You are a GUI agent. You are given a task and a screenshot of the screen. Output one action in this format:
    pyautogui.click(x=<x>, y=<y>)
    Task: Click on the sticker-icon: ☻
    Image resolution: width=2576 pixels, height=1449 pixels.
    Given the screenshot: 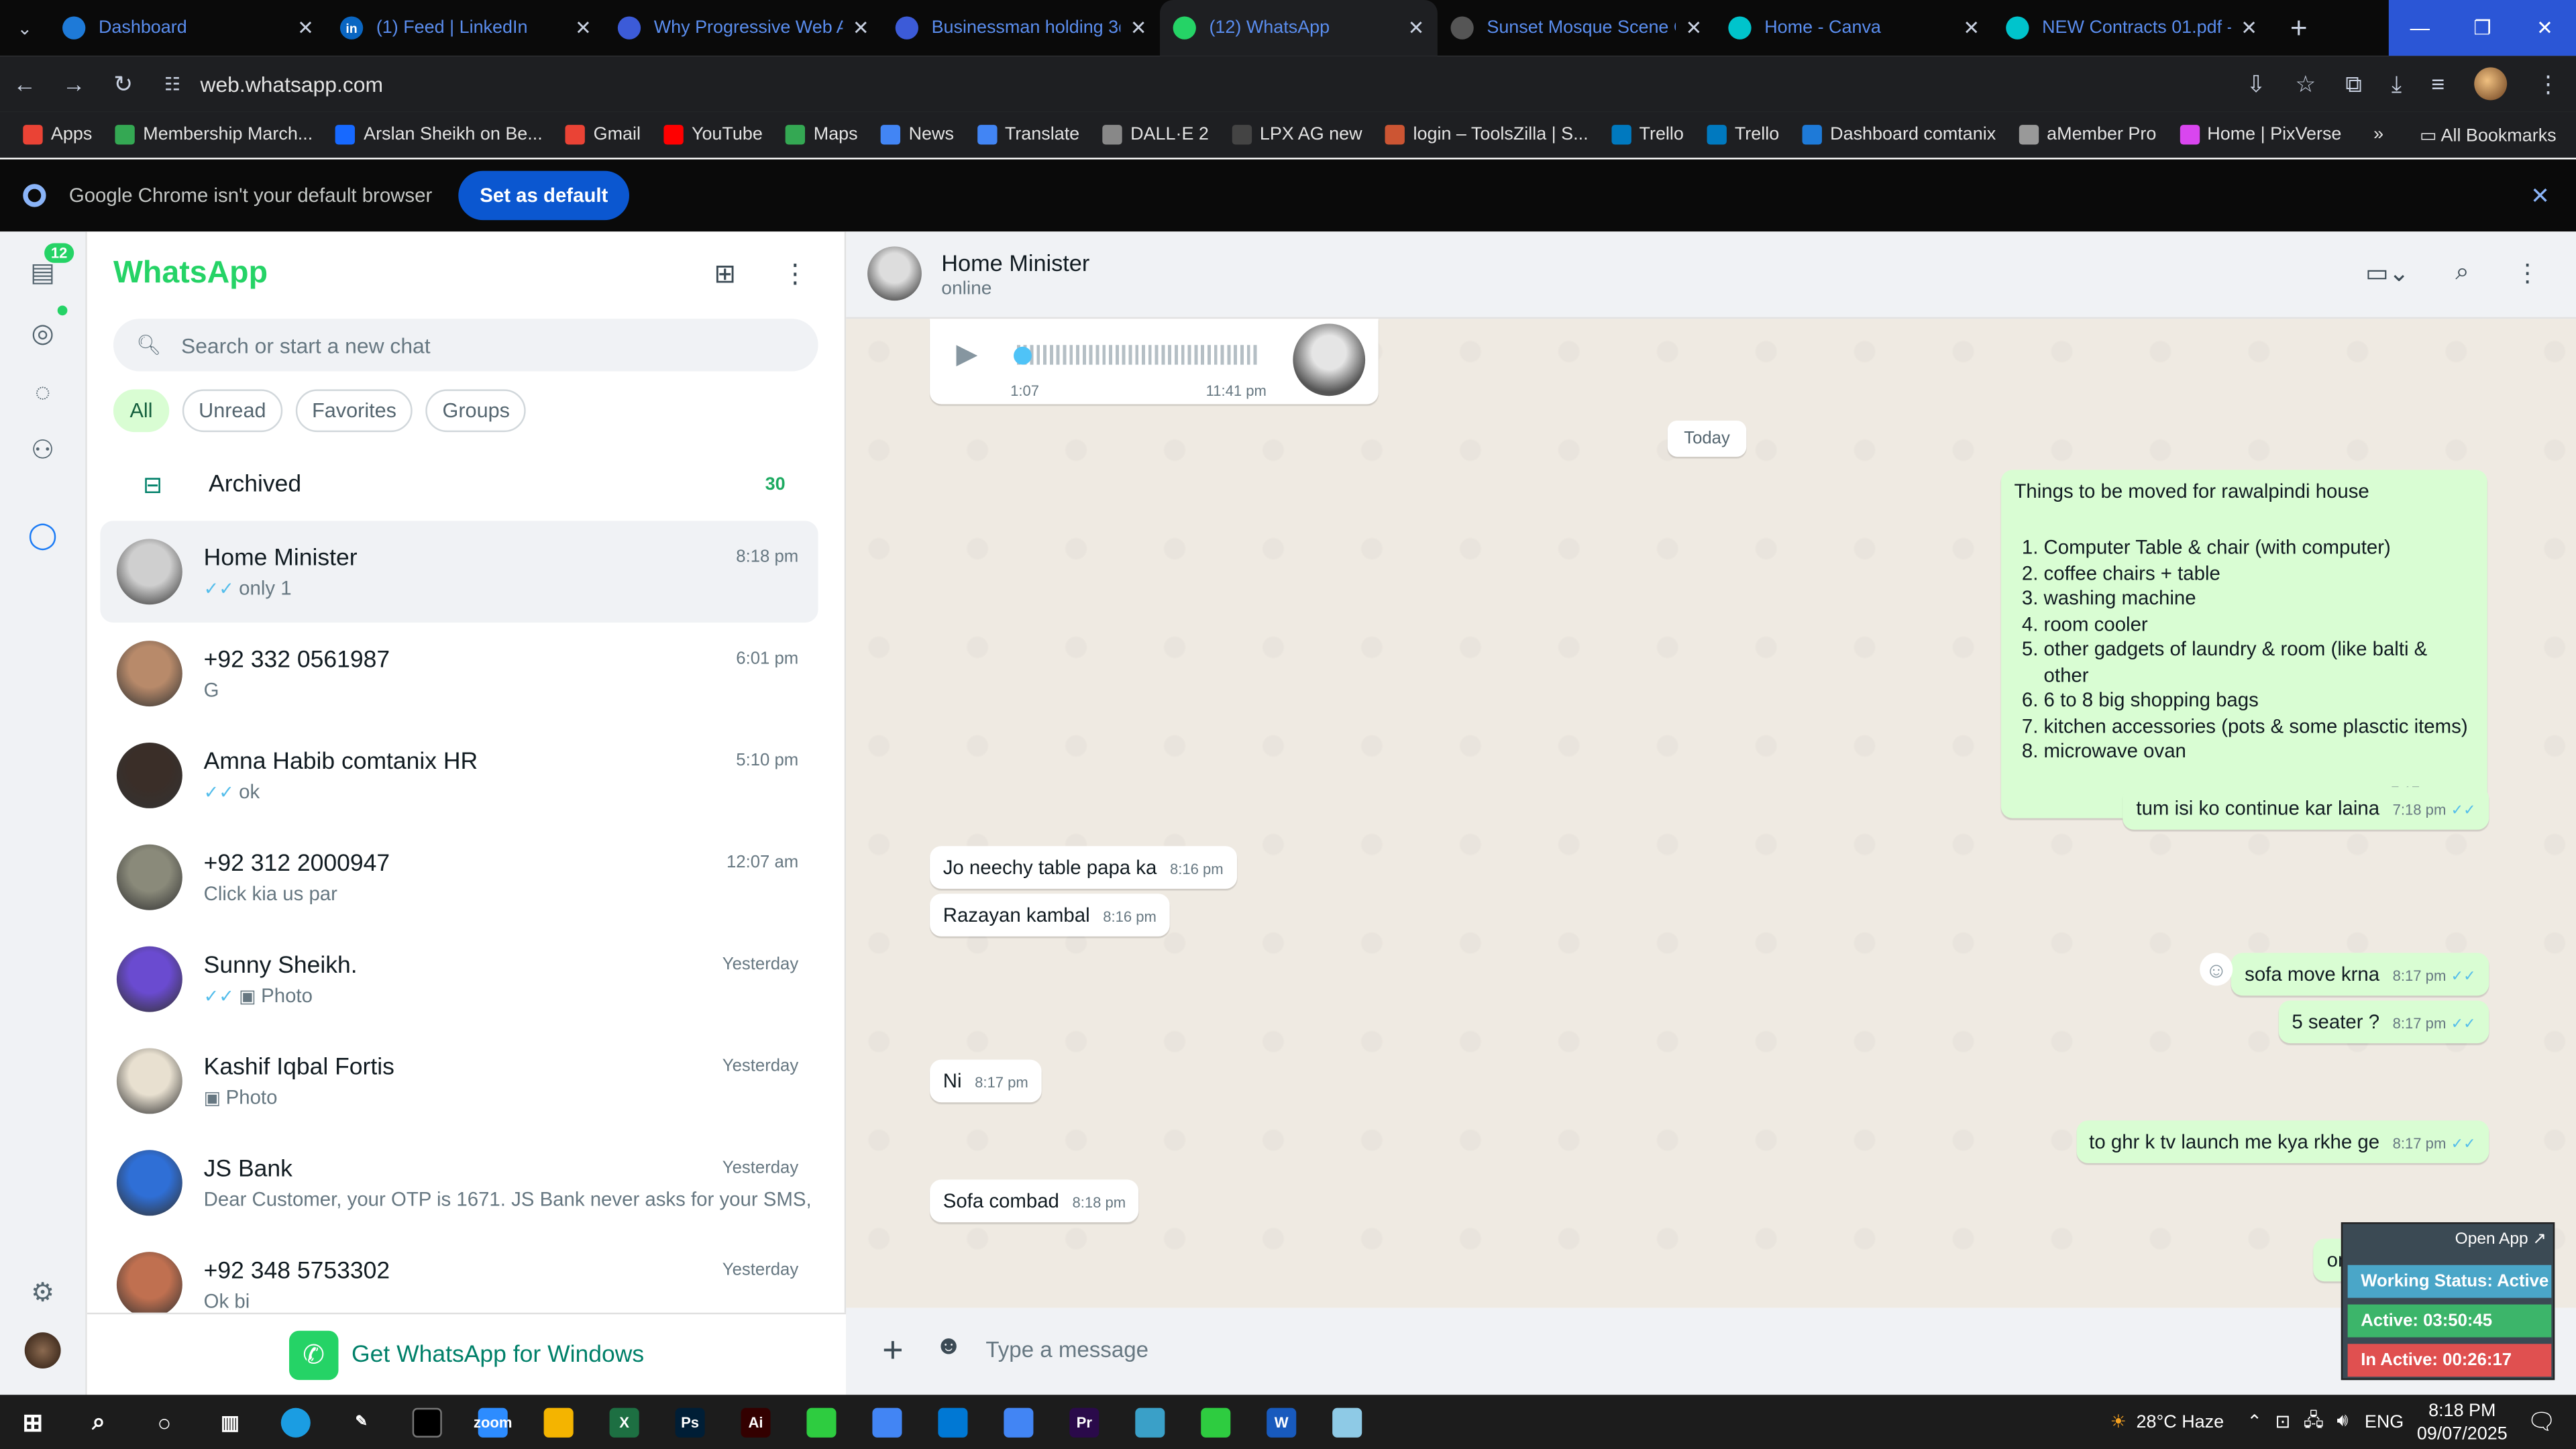 What is the action you would take?
    pyautogui.click(x=948, y=1347)
    